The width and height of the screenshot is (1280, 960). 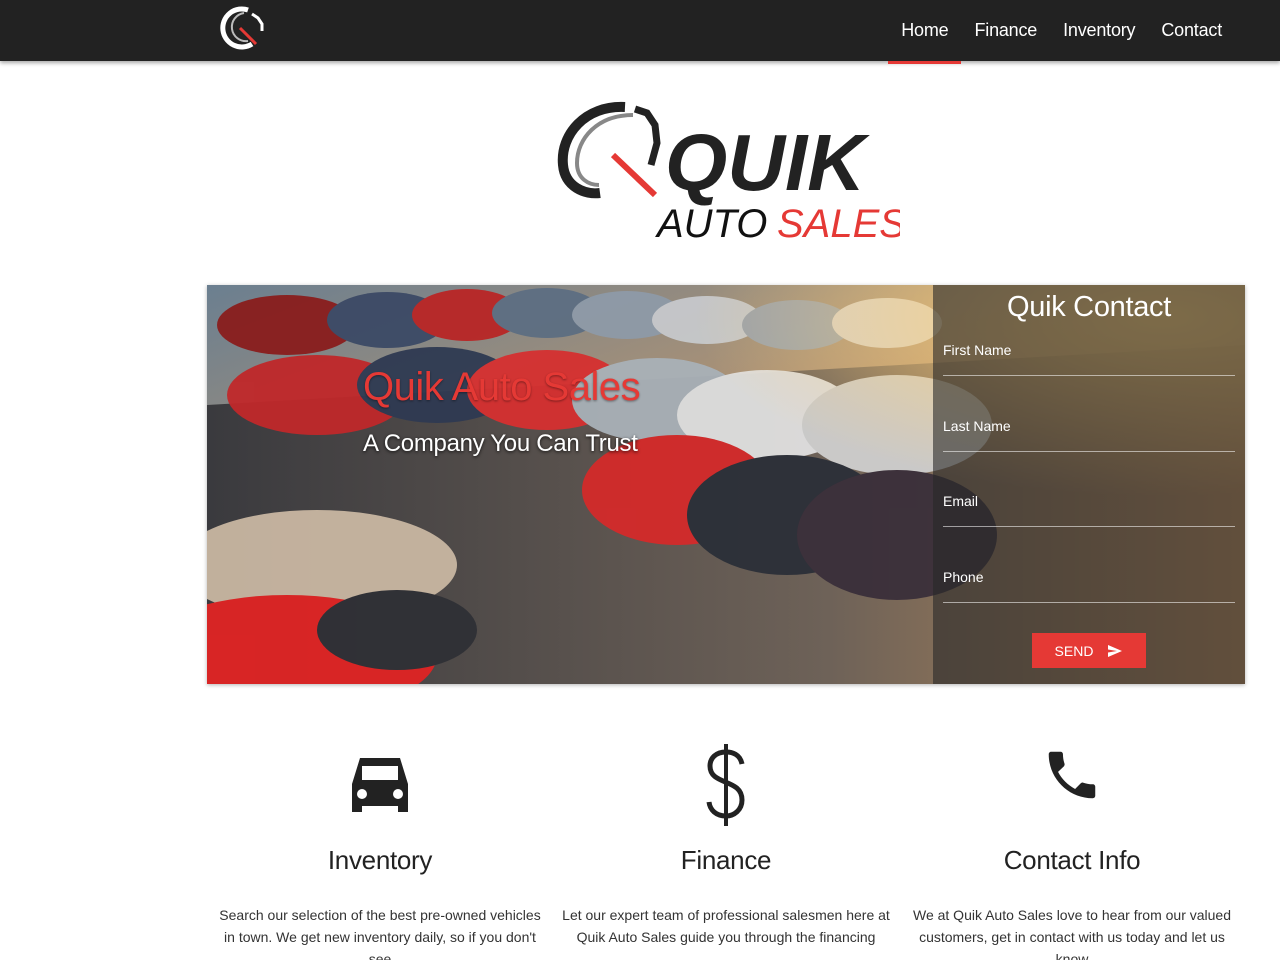 I want to click on feature-title-inventory: Inventory, so click(x=380, y=860).